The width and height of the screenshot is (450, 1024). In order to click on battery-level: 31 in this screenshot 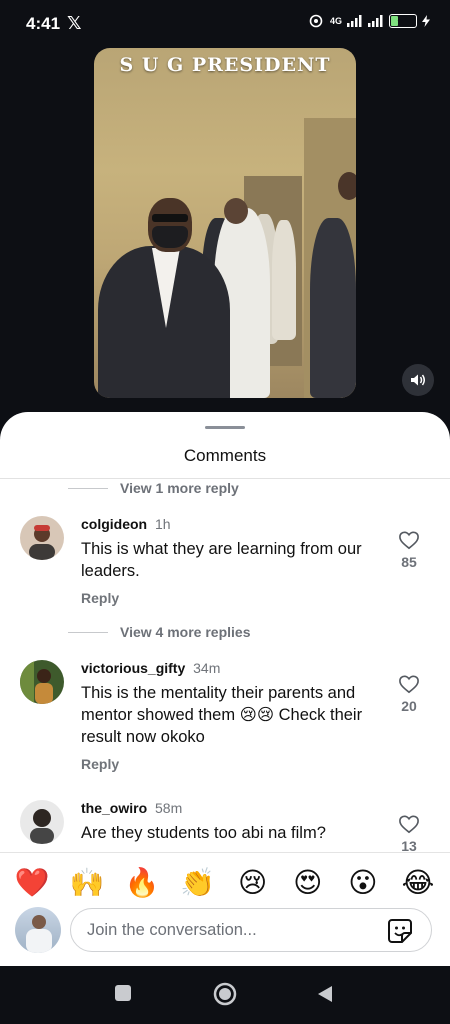, I will do `click(403, 19)`.